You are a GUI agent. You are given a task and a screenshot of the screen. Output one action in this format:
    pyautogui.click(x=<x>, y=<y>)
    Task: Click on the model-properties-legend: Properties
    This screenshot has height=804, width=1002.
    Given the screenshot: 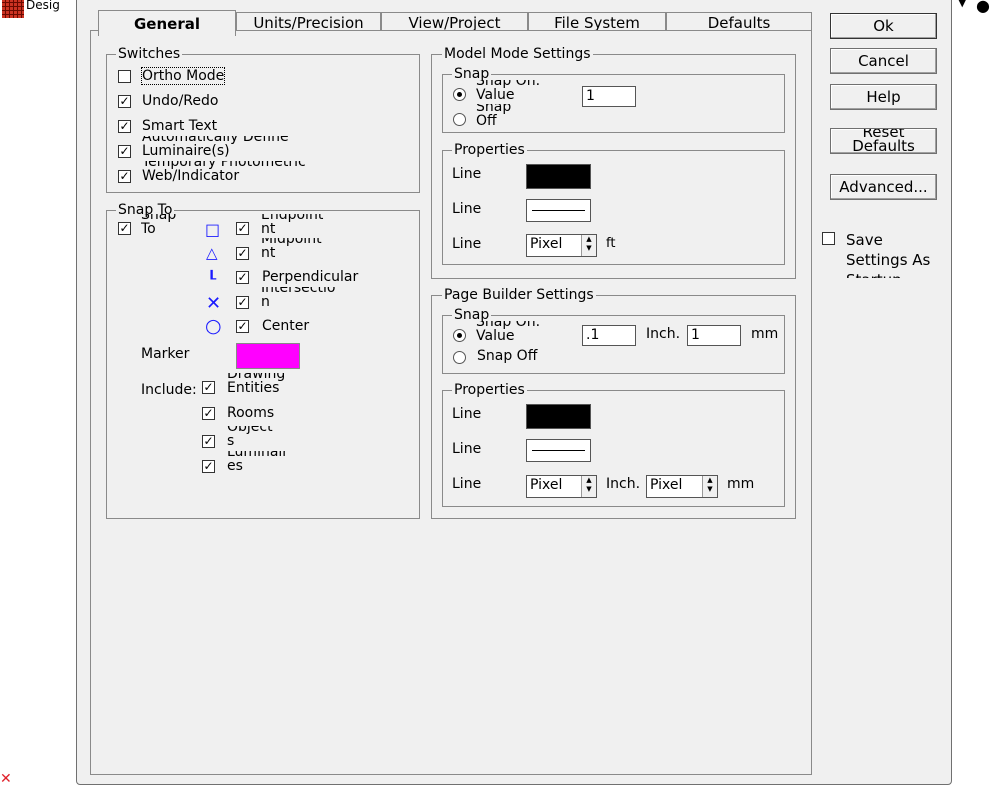 What is the action you would take?
    pyautogui.click(x=489, y=150)
    